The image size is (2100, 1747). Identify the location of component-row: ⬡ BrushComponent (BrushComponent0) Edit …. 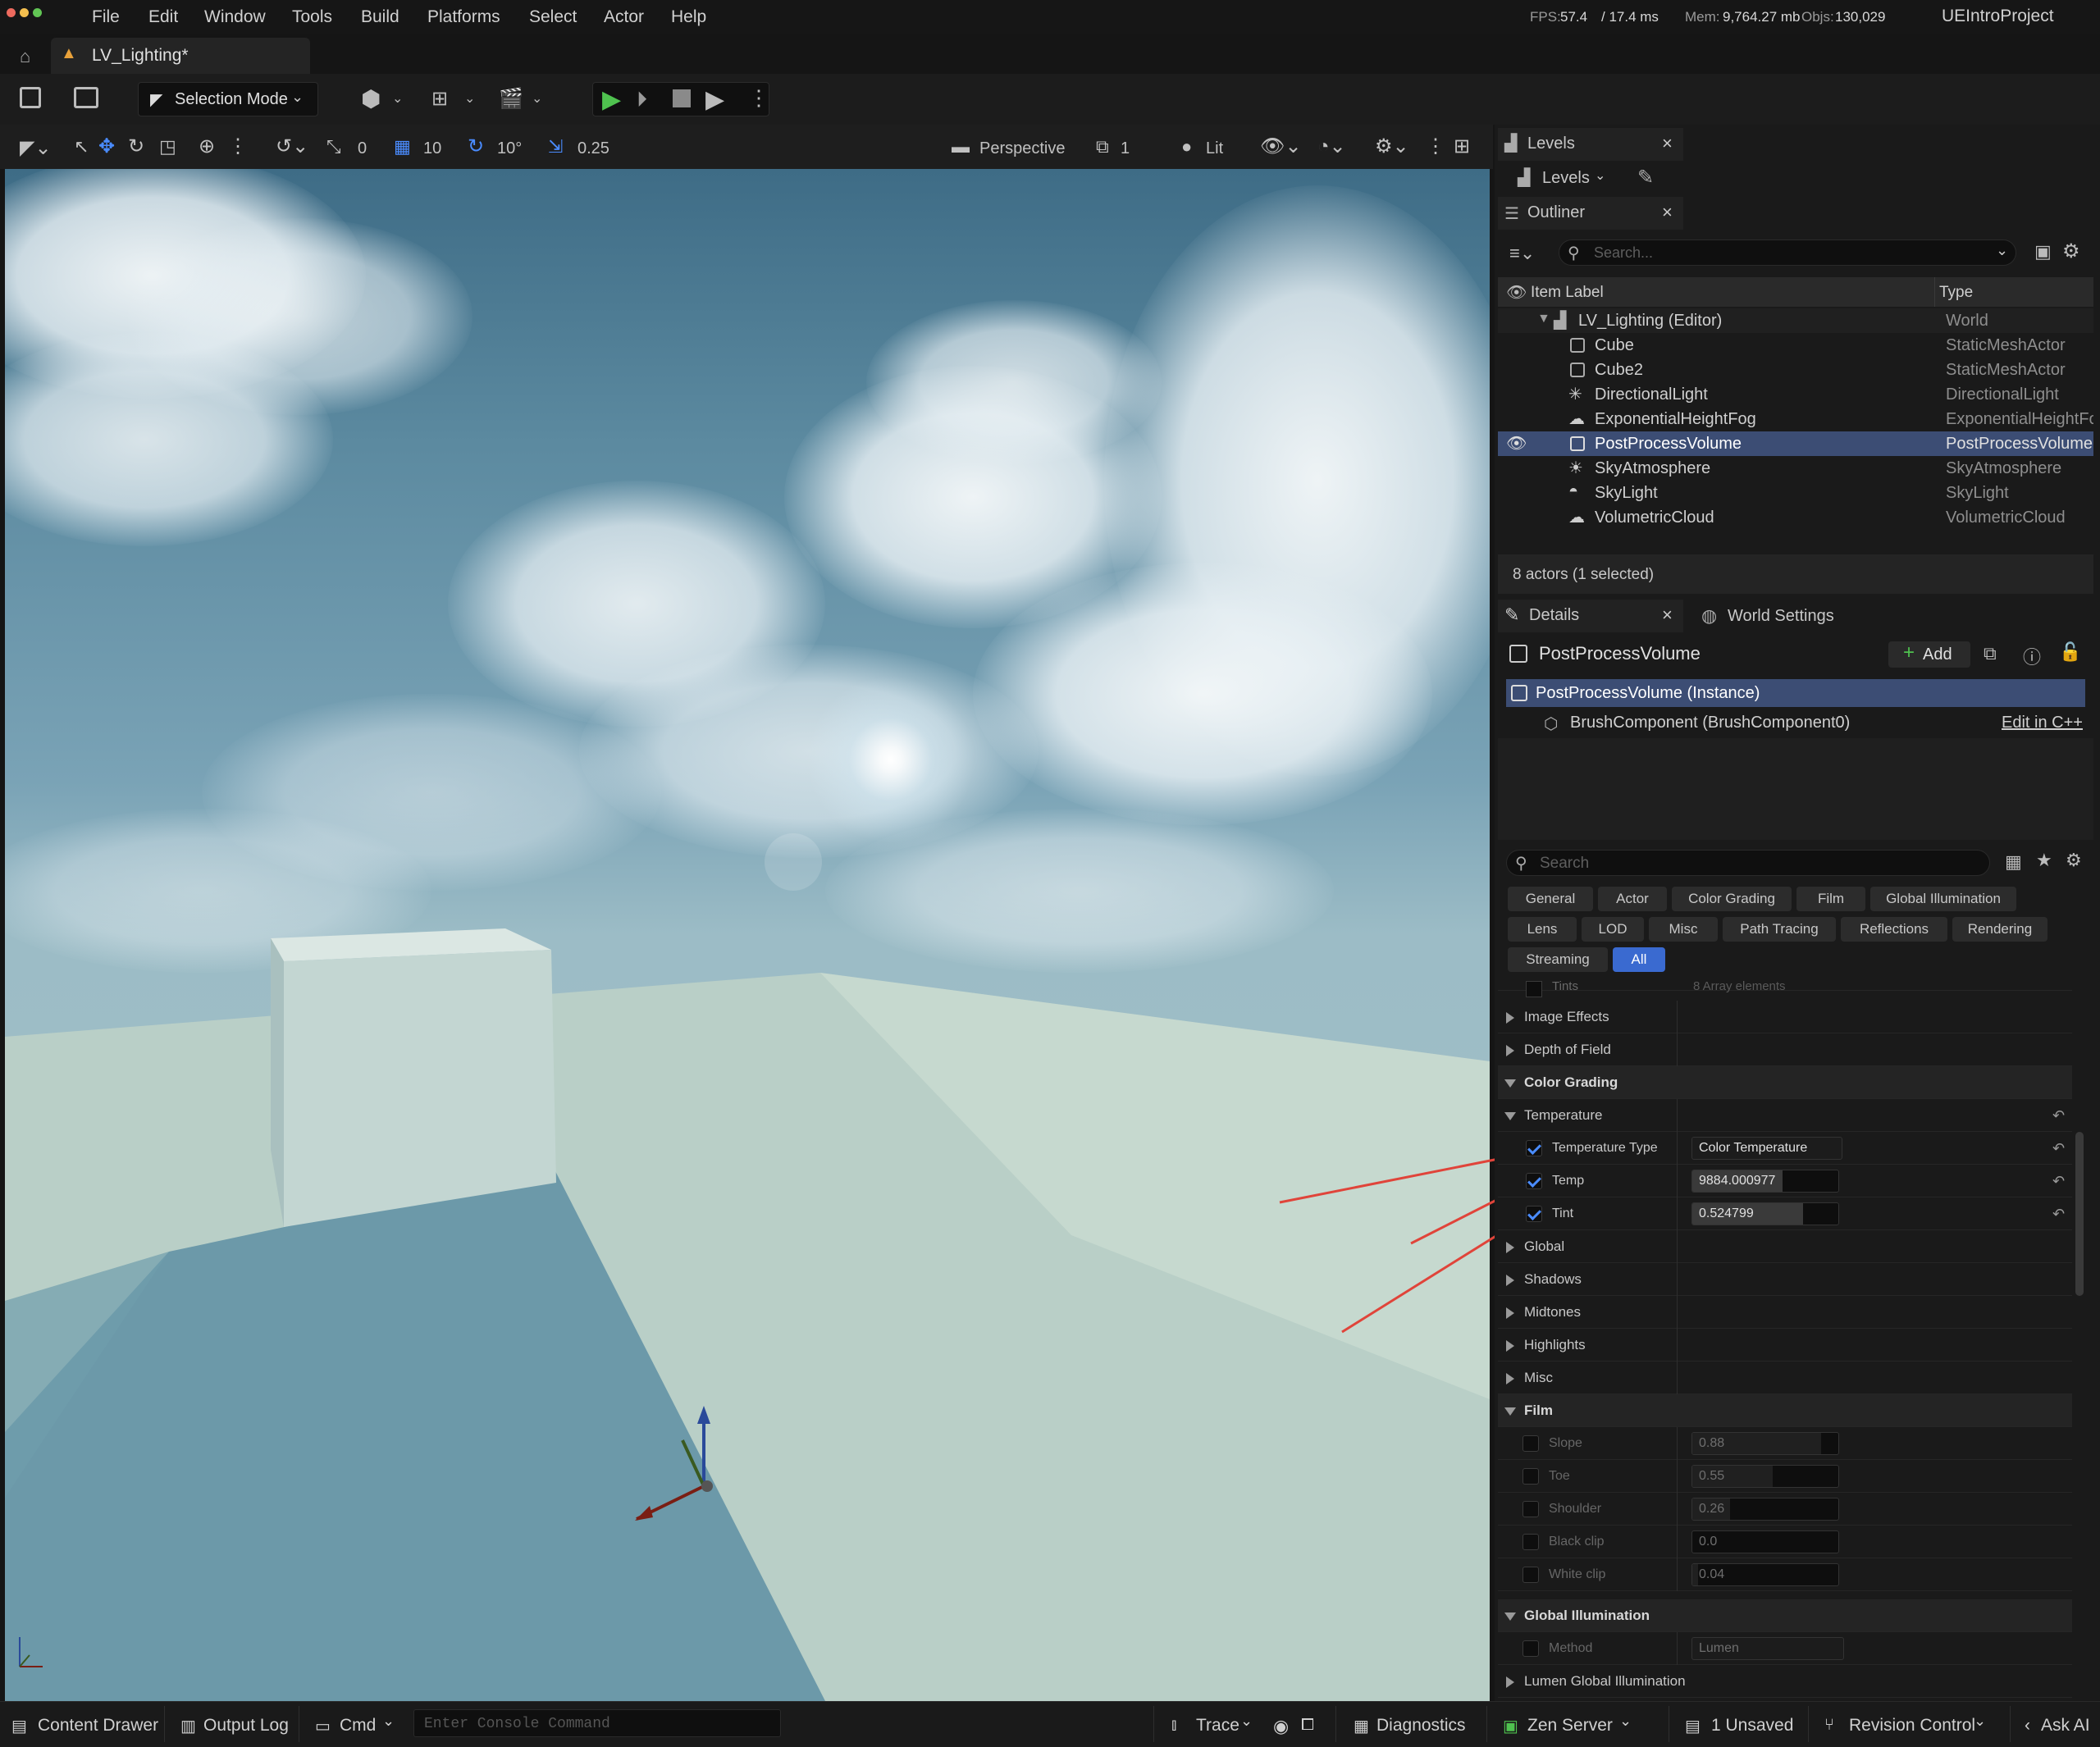
(1796, 722).